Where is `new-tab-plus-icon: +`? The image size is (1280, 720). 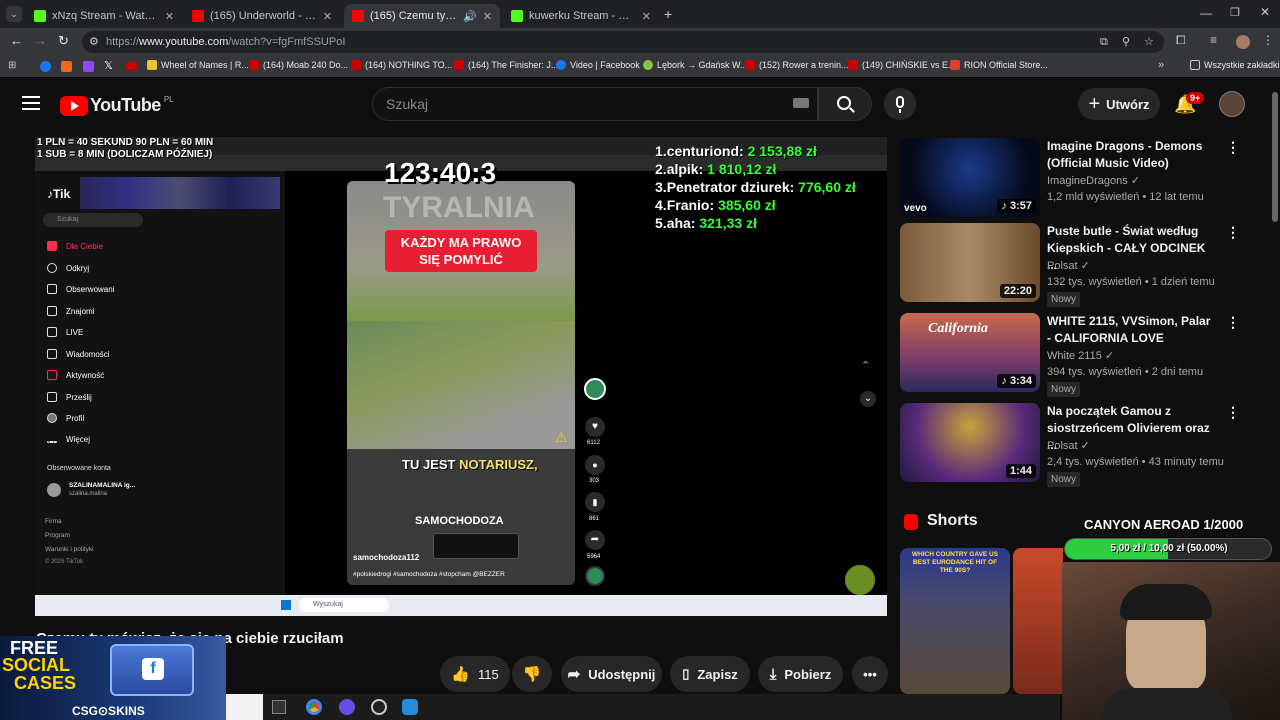 new-tab-plus-icon: + is located at coordinates (668, 14).